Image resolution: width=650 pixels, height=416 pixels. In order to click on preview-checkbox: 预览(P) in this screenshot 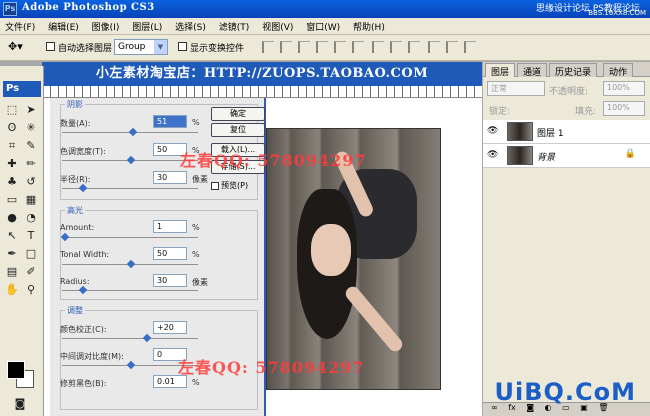, I will do `click(229, 185)`.